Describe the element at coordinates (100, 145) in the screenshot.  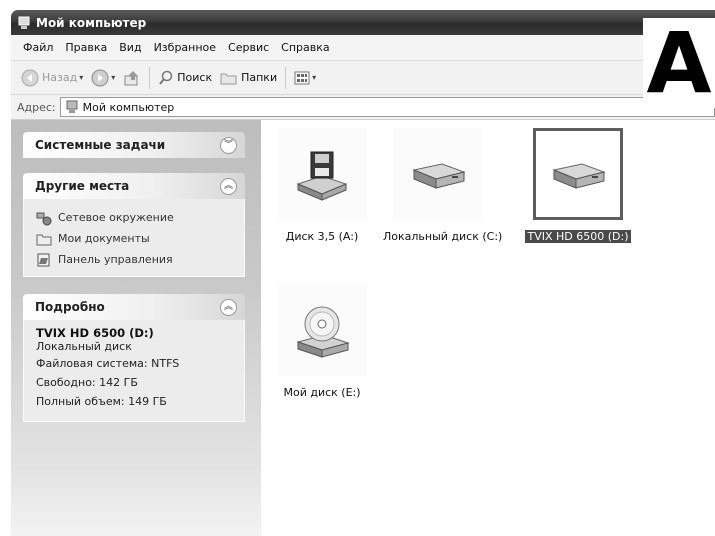
I see `system-tasks-title: Системные задачи` at that location.